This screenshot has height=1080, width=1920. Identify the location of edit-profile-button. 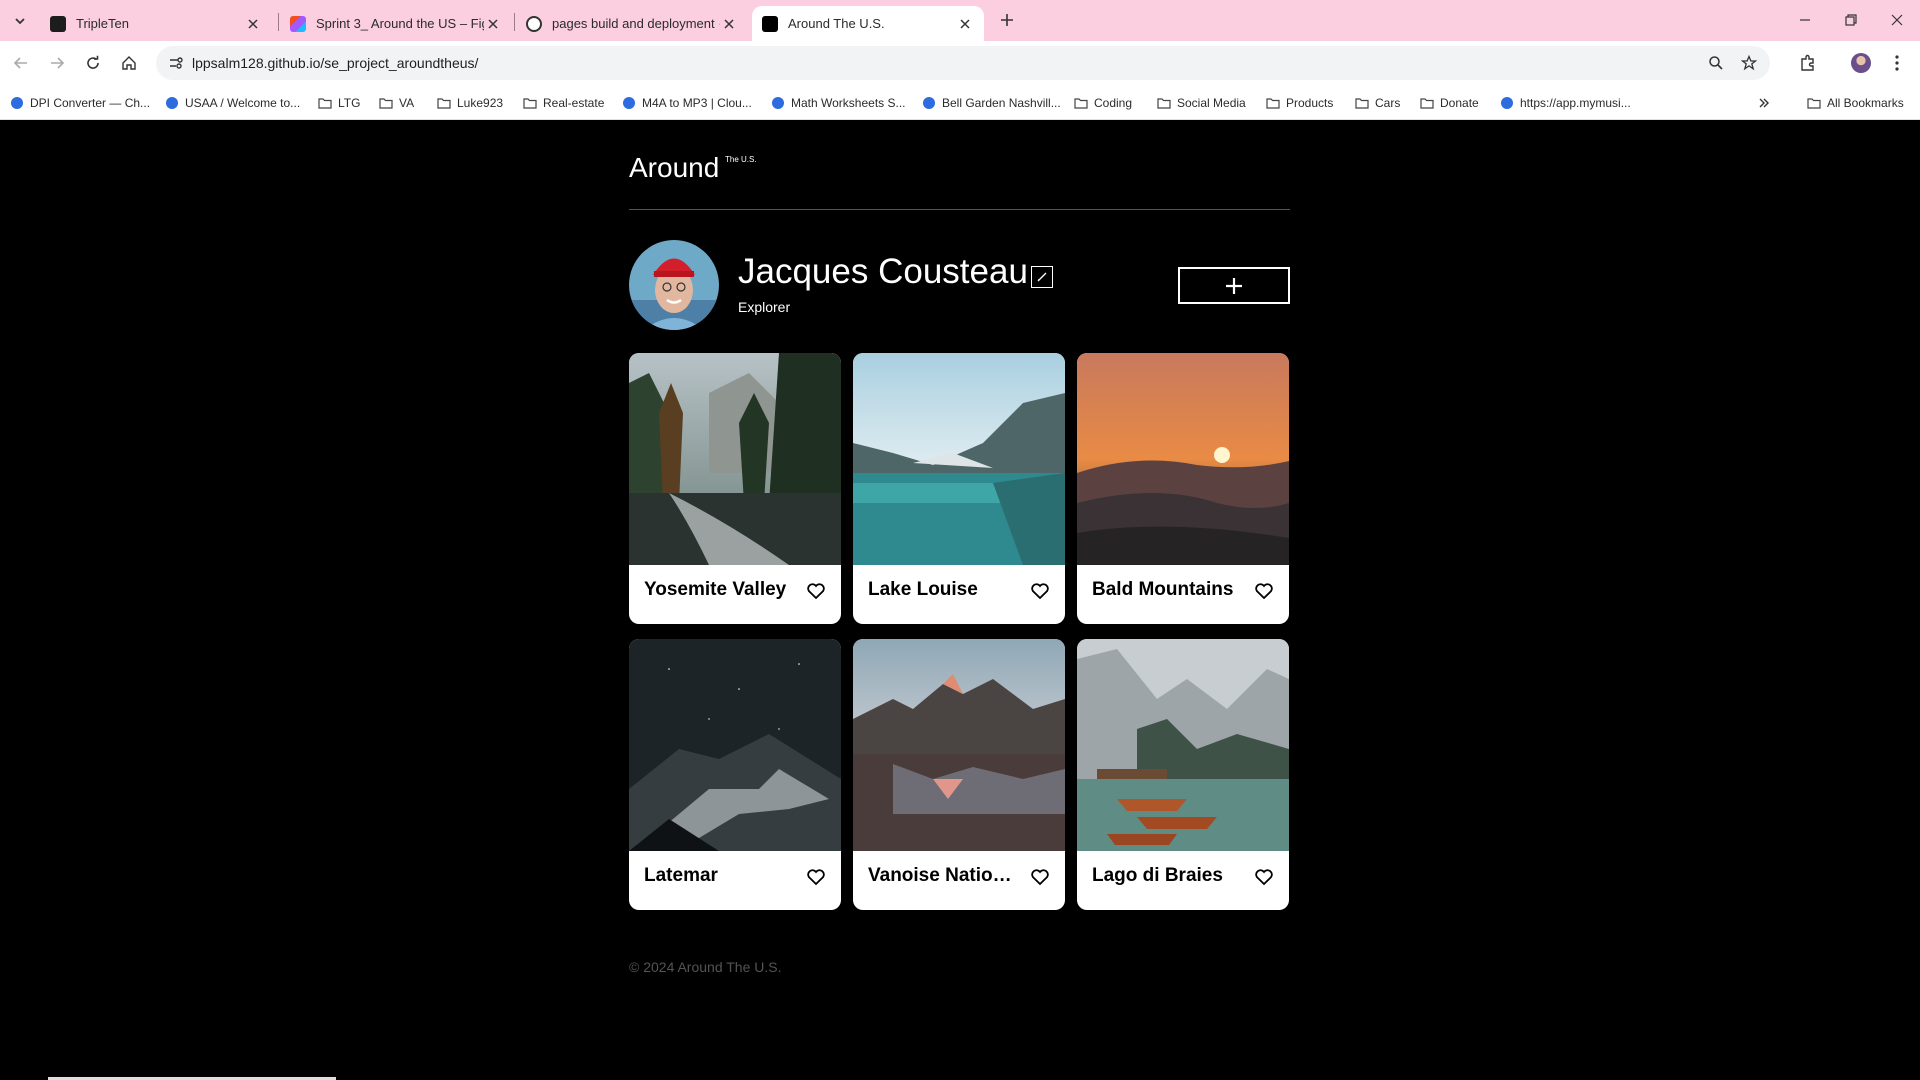
(1042, 277).